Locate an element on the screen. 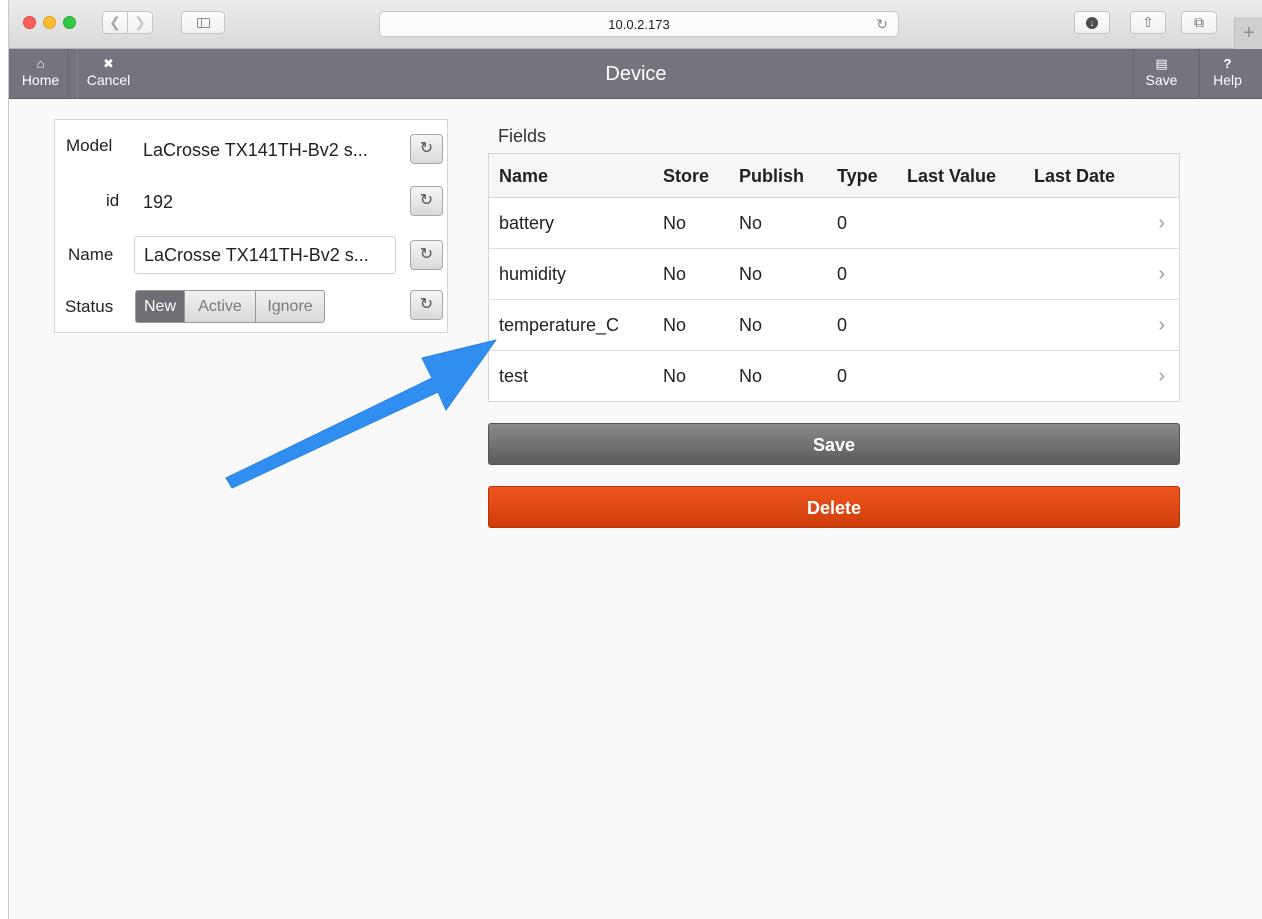 The image size is (1262, 919). help-label: Help is located at coordinates (1227, 80).